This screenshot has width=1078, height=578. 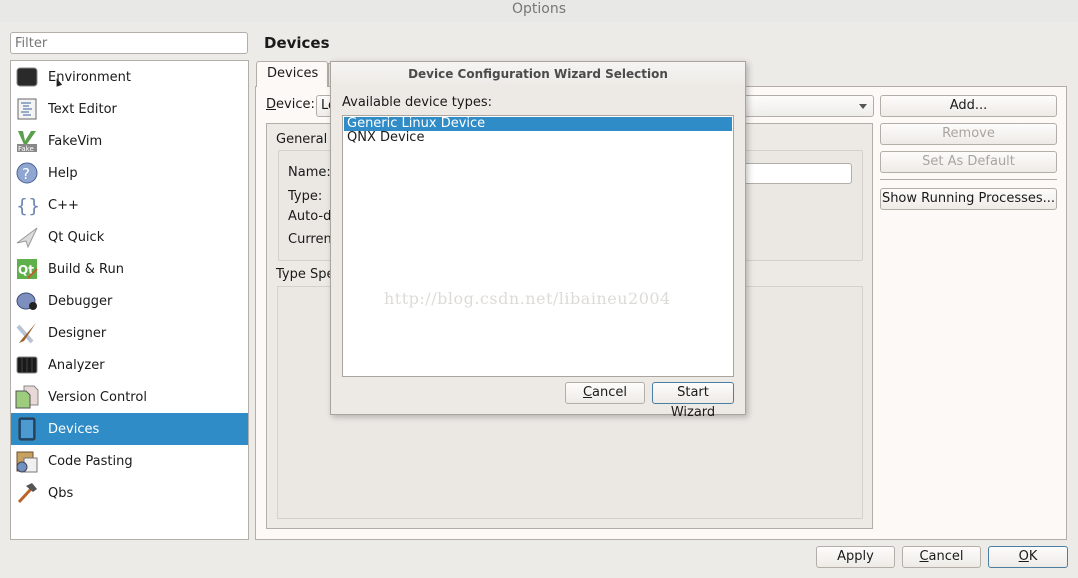 What do you see at coordinates (80, 301) in the screenshot?
I see `sidebar-item-label: Debugger` at bounding box center [80, 301].